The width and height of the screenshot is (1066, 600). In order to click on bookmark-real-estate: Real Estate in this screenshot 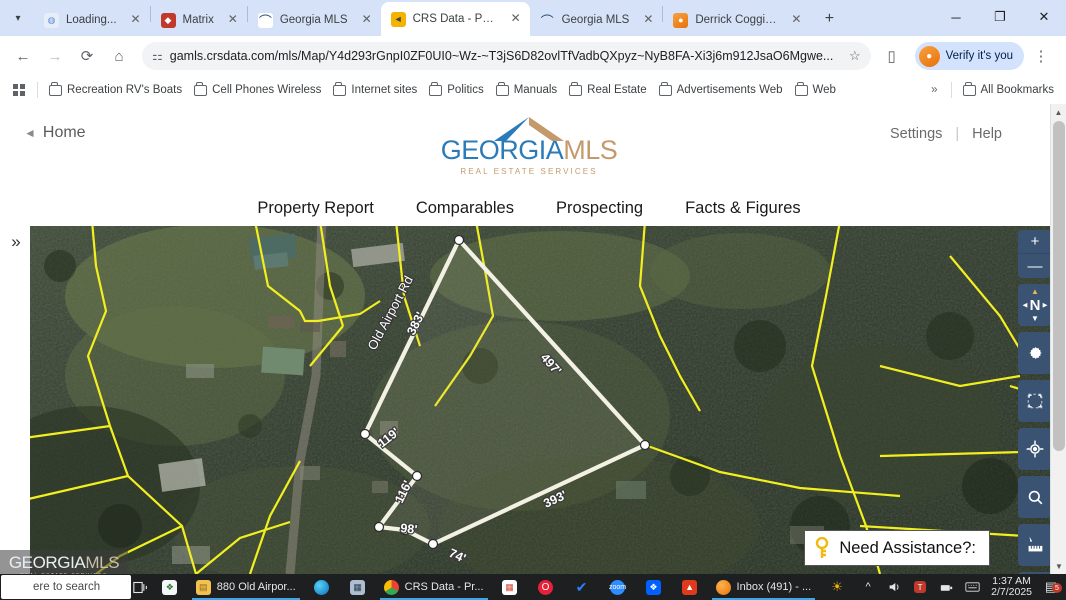, I will do `click(607, 90)`.